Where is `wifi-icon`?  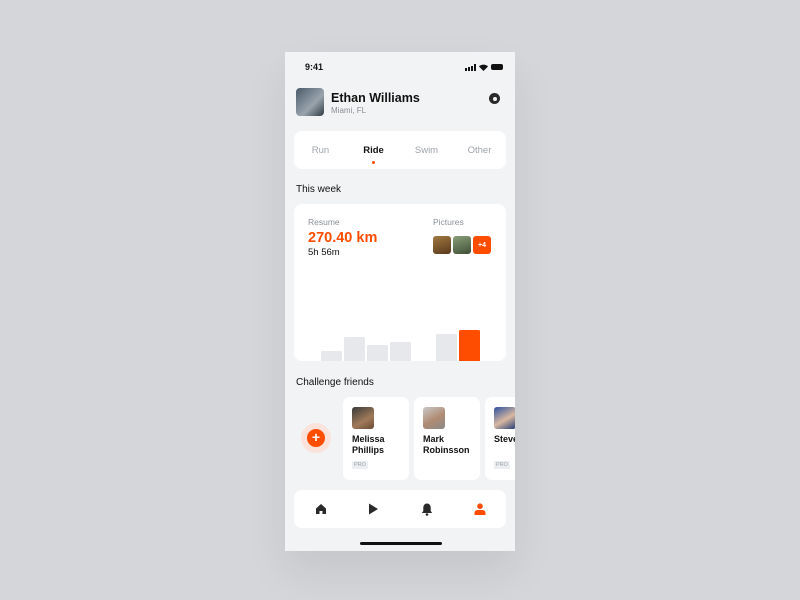 wifi-icon is located at coordinates (483, 67).